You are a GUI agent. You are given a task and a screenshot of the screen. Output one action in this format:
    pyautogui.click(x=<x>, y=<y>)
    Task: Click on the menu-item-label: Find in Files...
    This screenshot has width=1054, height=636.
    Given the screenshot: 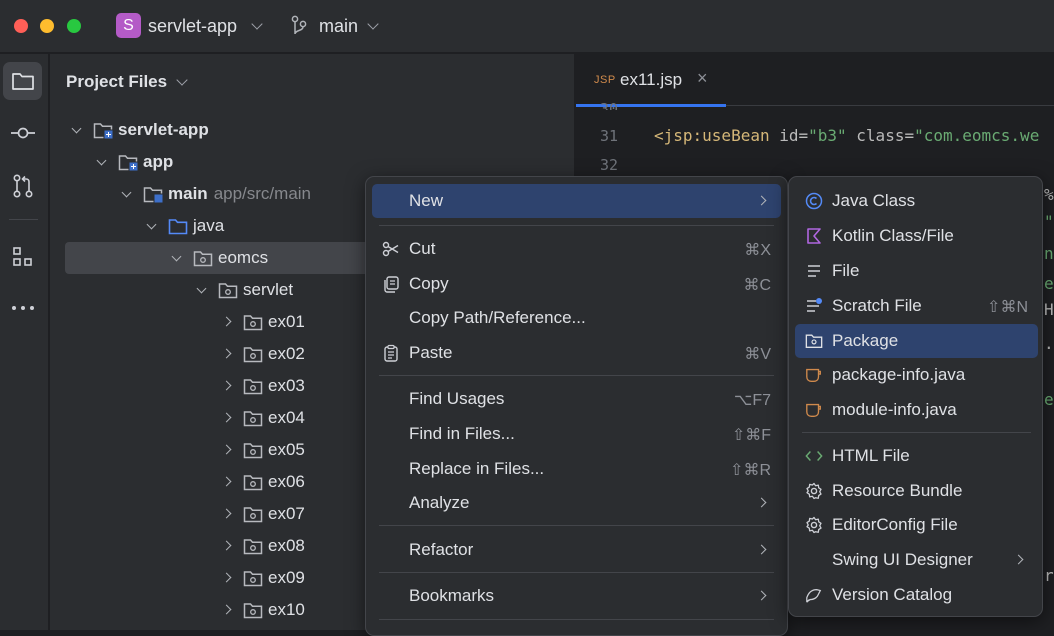 What is the action you would take?
    pyautogui.click(x=462, y=433)
    